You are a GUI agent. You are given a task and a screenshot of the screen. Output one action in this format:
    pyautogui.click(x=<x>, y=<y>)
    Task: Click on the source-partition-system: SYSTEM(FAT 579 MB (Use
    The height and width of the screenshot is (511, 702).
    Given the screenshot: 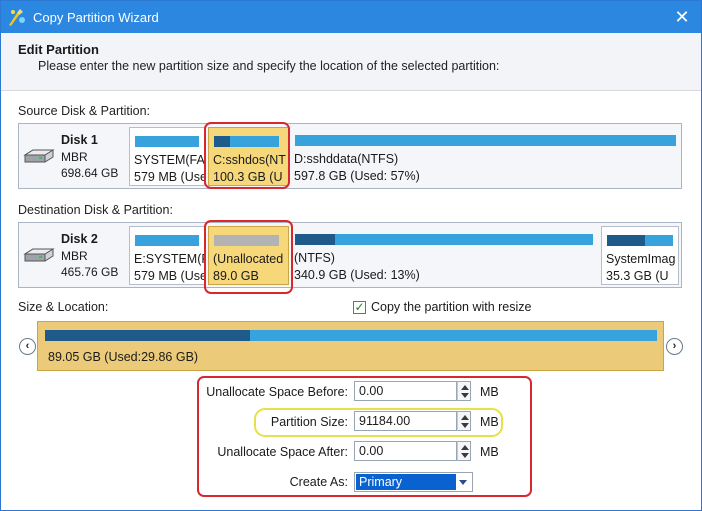 What is the action you would take?
    pyautogui.click(x=167, y=156)
    